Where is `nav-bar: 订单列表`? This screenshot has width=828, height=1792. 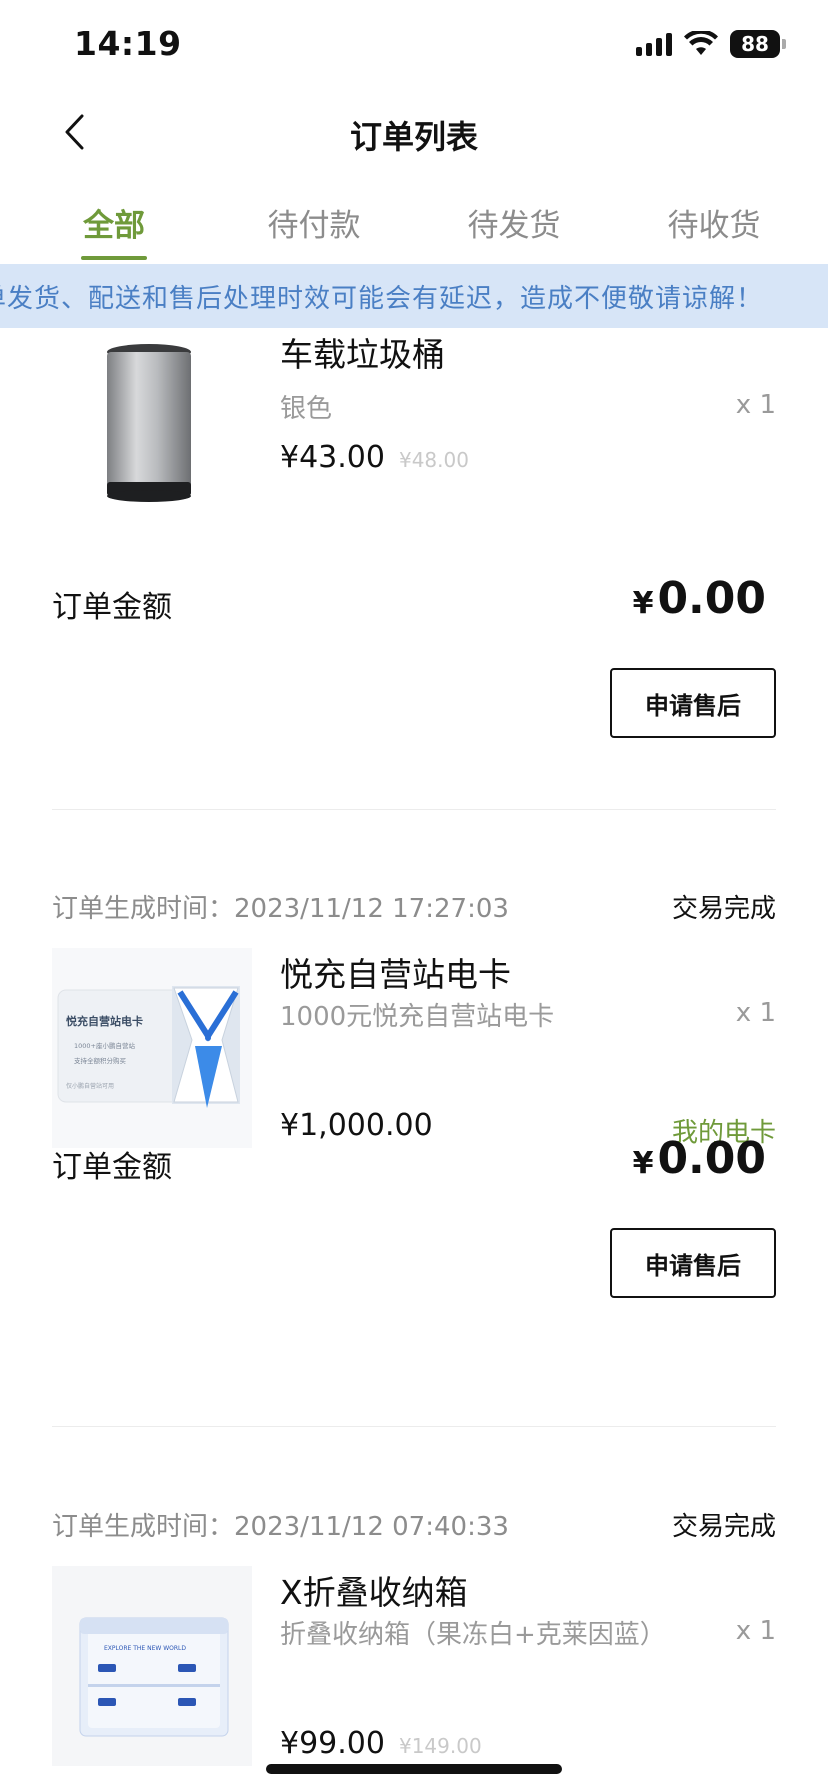 nav-bar: 订单列表 is located at coordinates (414, 134).